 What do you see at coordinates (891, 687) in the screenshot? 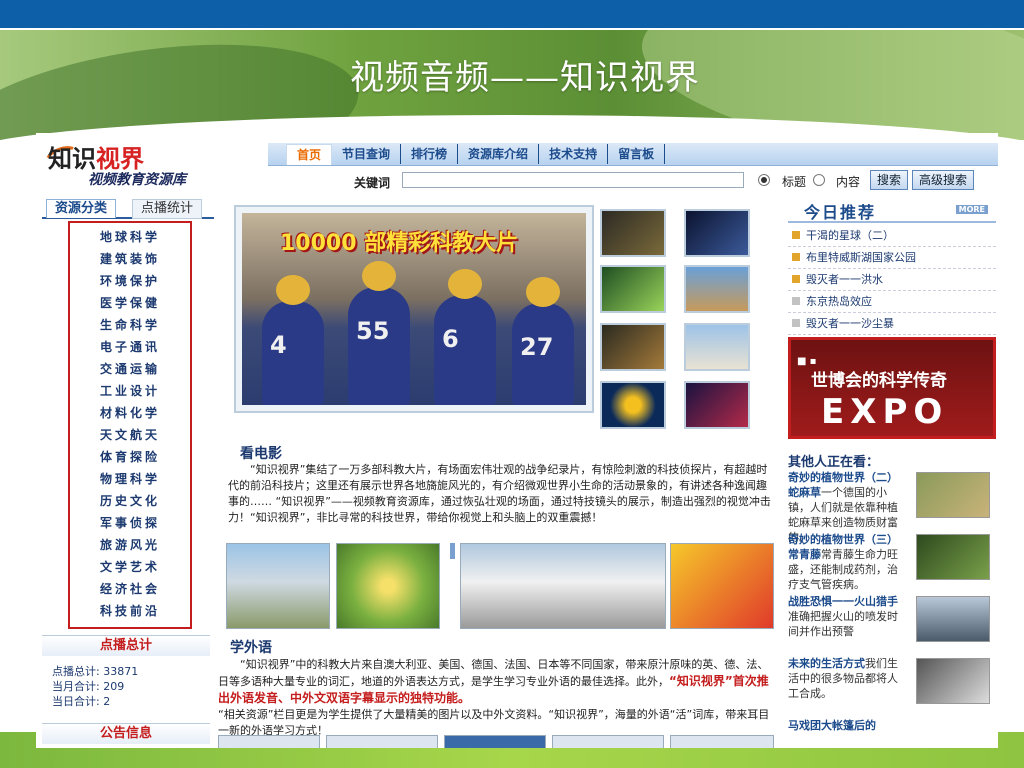
I see `watching-item: 未来的生活方式我们生活中的很多物品都将人工合成。` at bounding box center [891, 687].